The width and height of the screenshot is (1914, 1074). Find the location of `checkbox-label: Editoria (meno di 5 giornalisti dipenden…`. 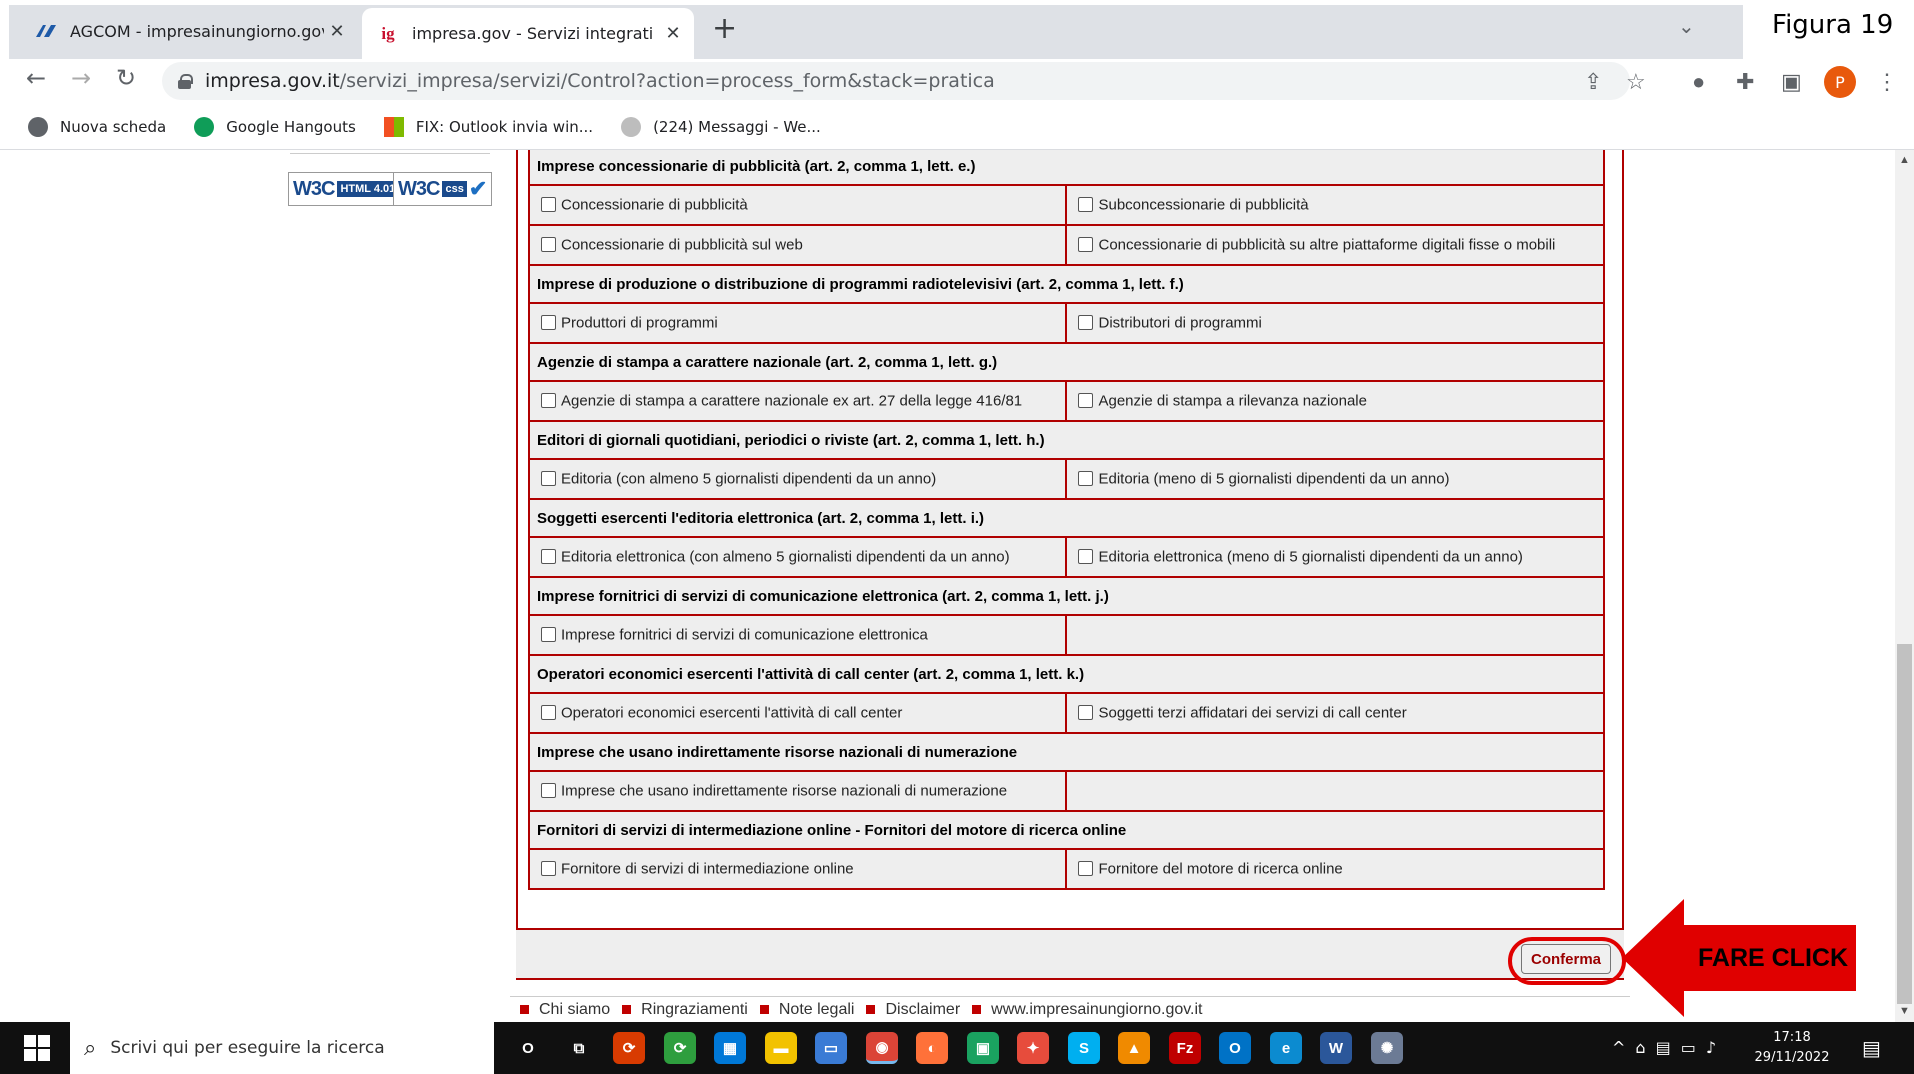

checkbox-label: Editoria (meno di 5 giornalisti dipenden… is located at coordinates (1273, 479).